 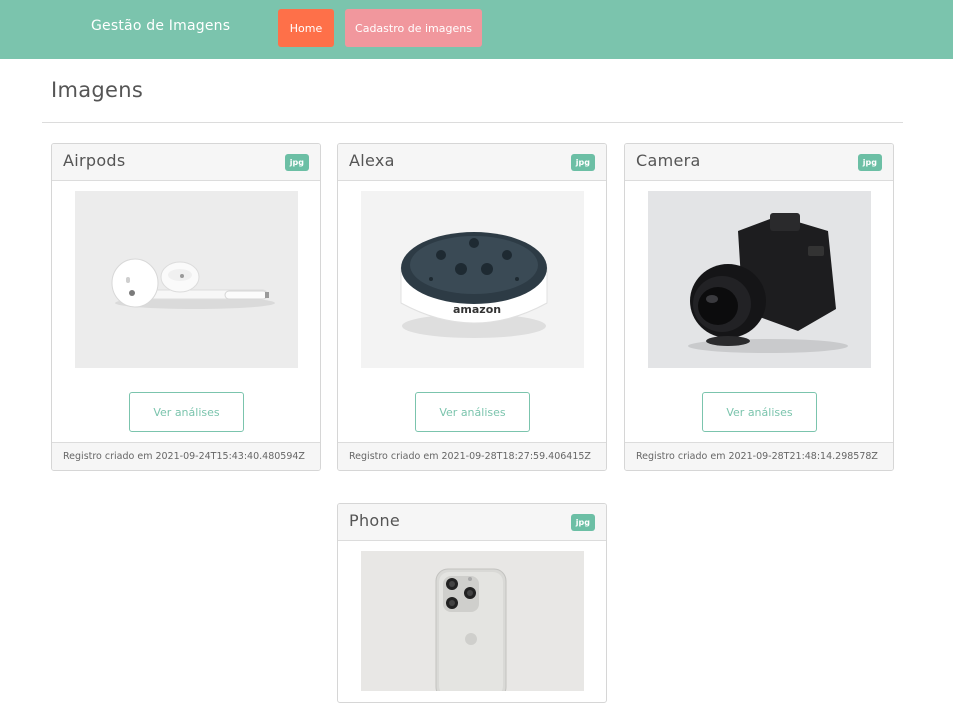 I want to click on home-button: Home, so click(x=306, y=28).